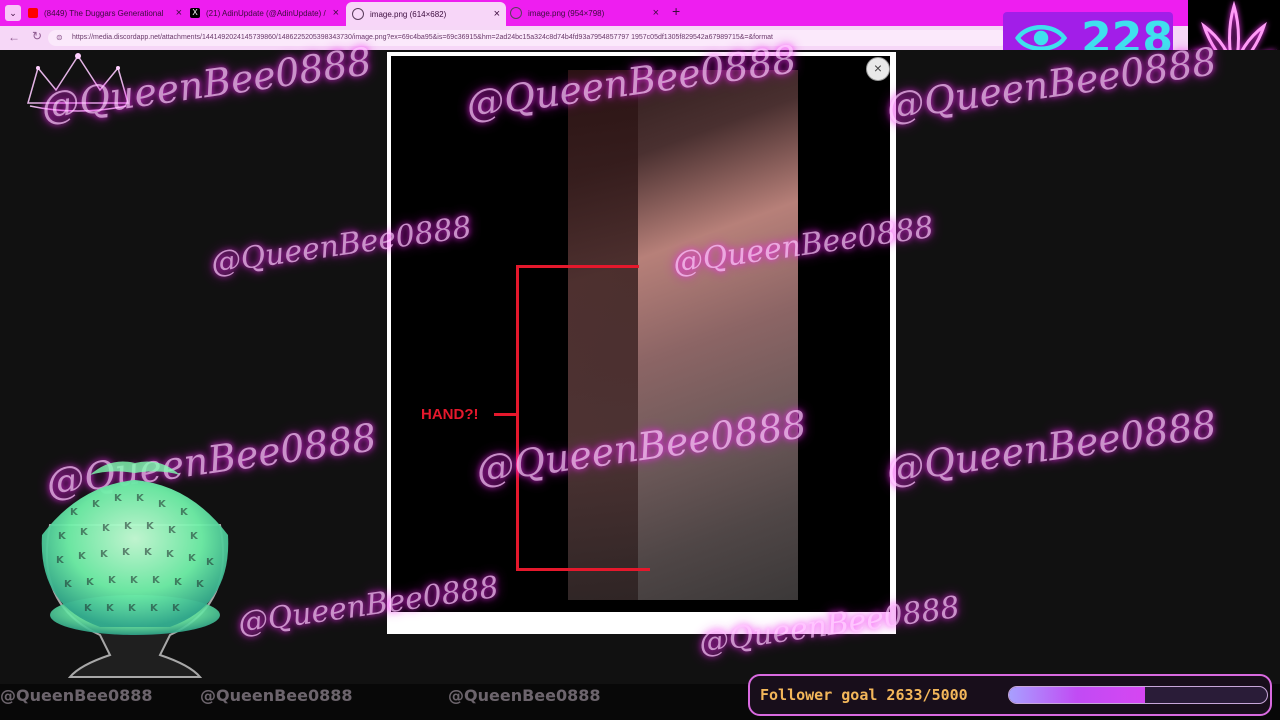  What do you see at coordinates (878, 69) in the screenshot?
I see `close-button: ×` at bounding box center [878, 69].